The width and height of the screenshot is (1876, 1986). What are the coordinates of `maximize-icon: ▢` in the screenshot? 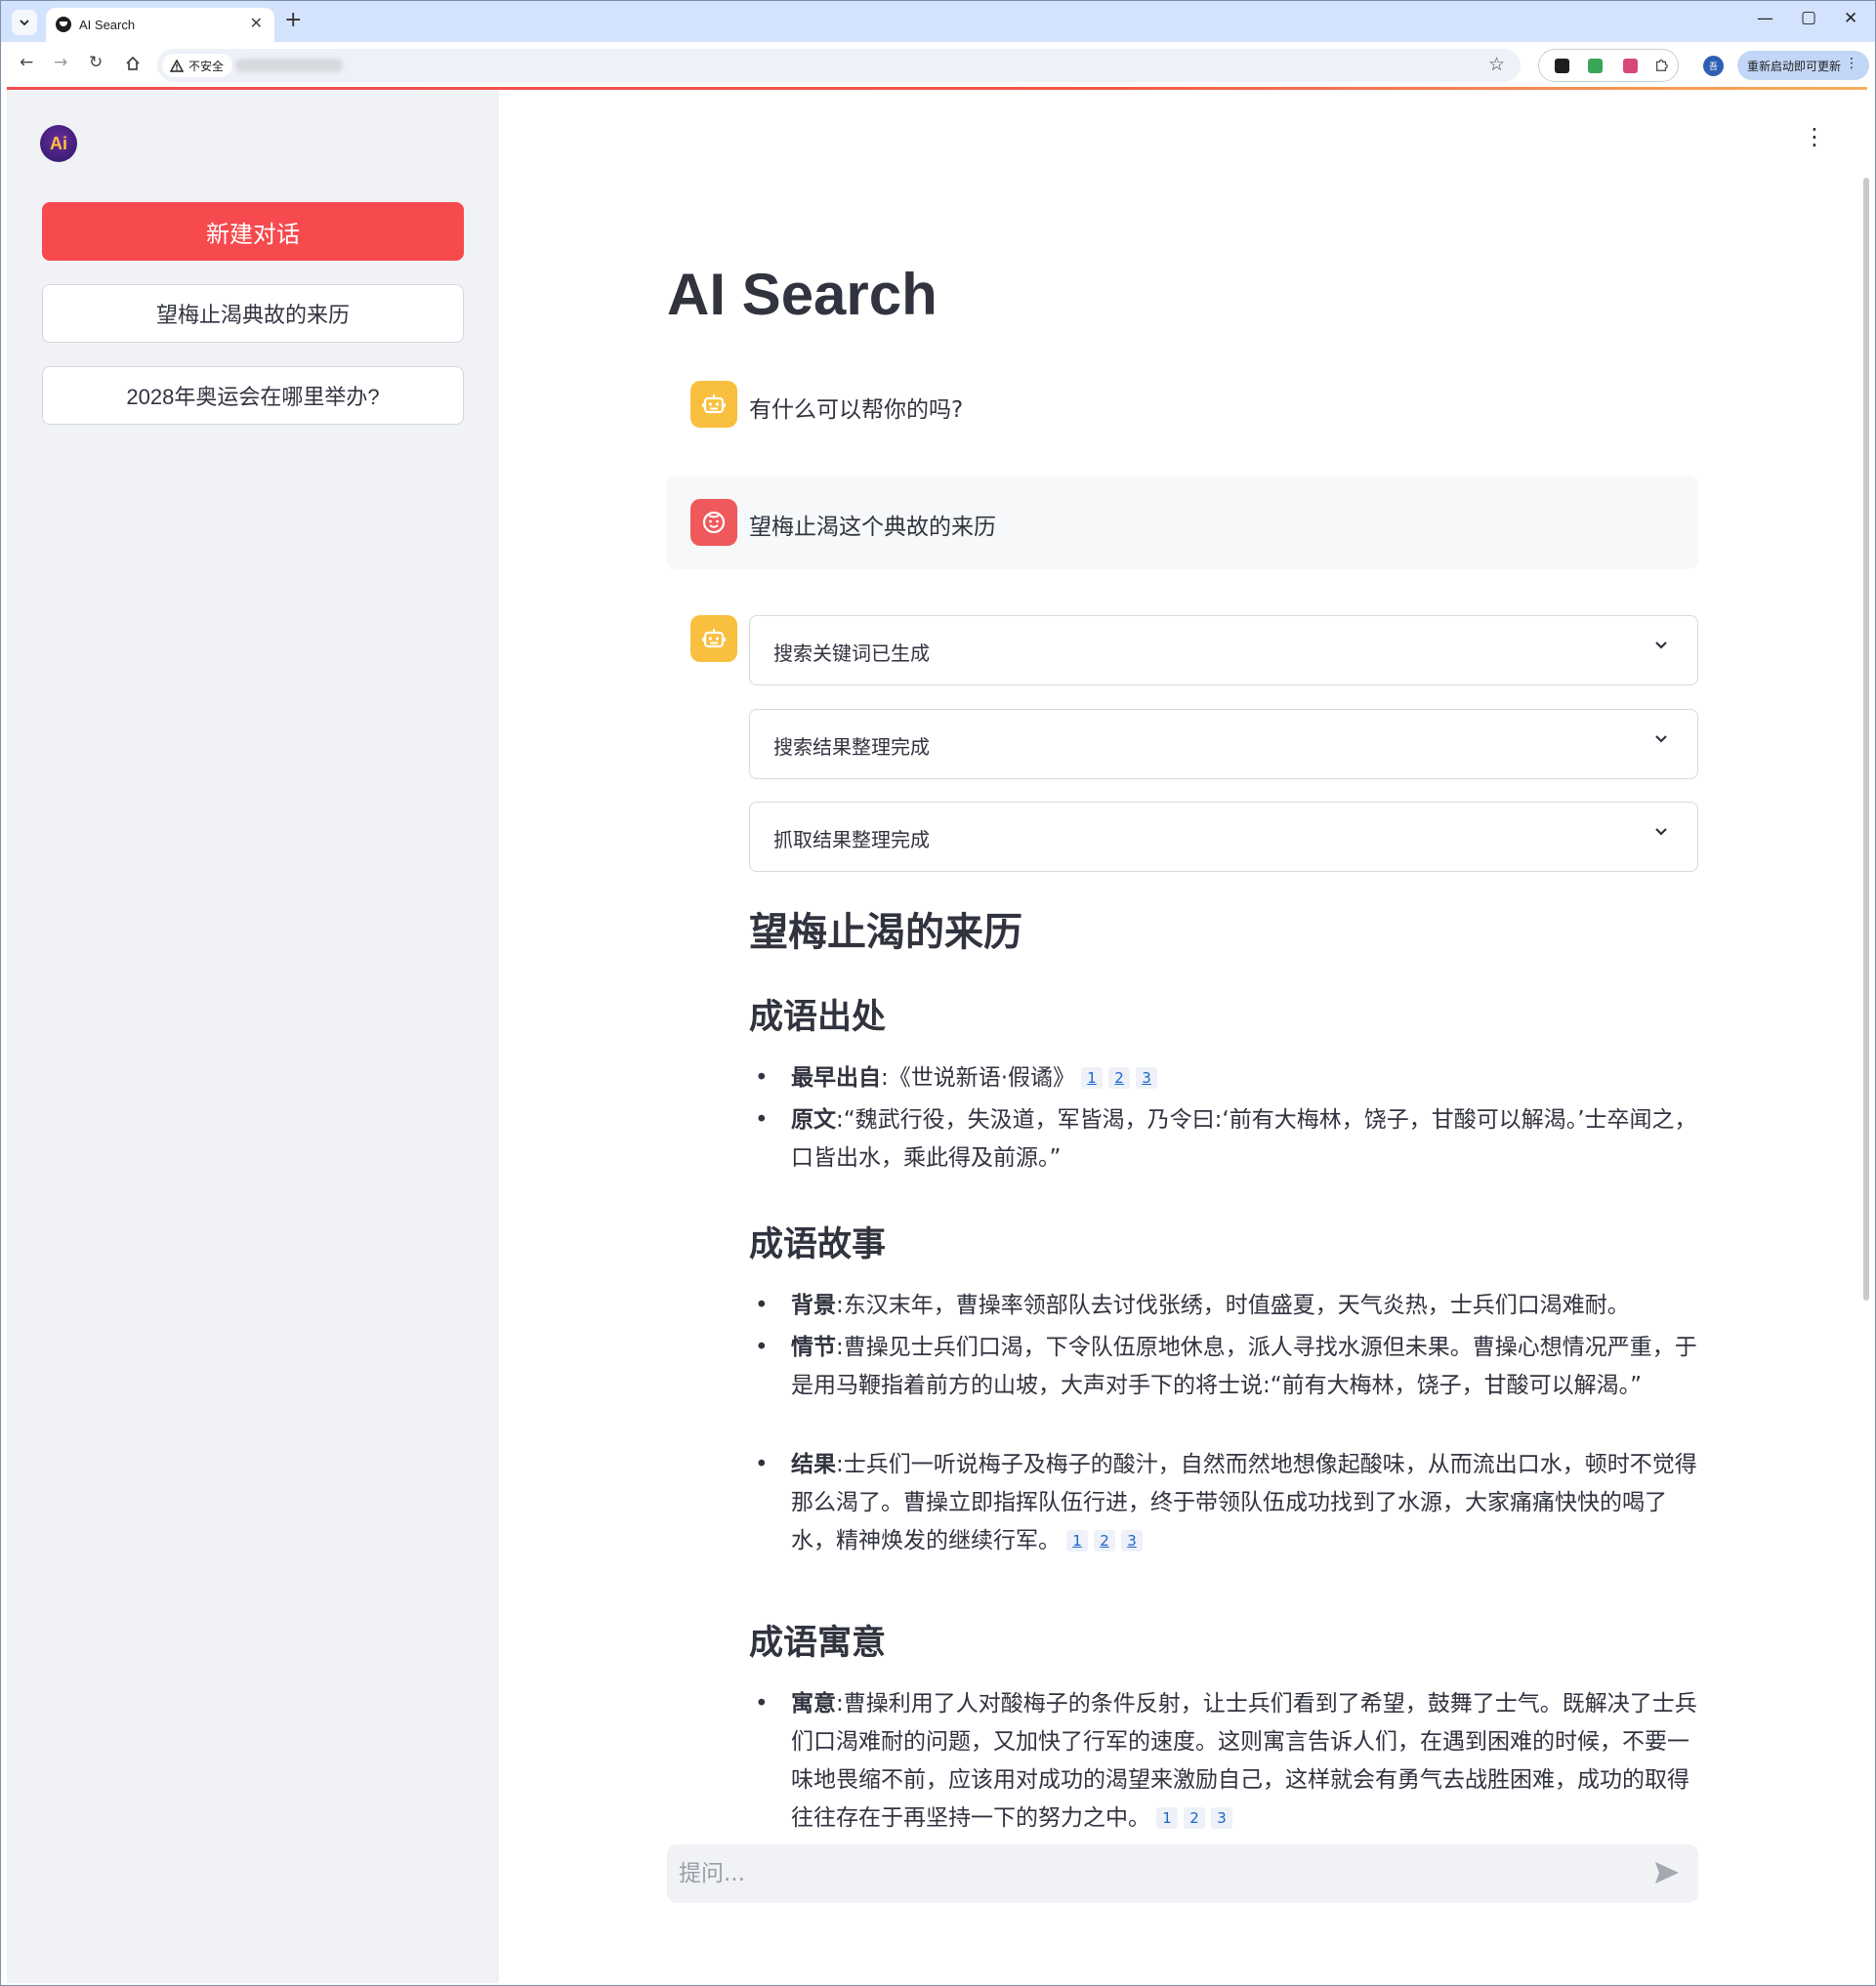 It's located at (1809, 17).